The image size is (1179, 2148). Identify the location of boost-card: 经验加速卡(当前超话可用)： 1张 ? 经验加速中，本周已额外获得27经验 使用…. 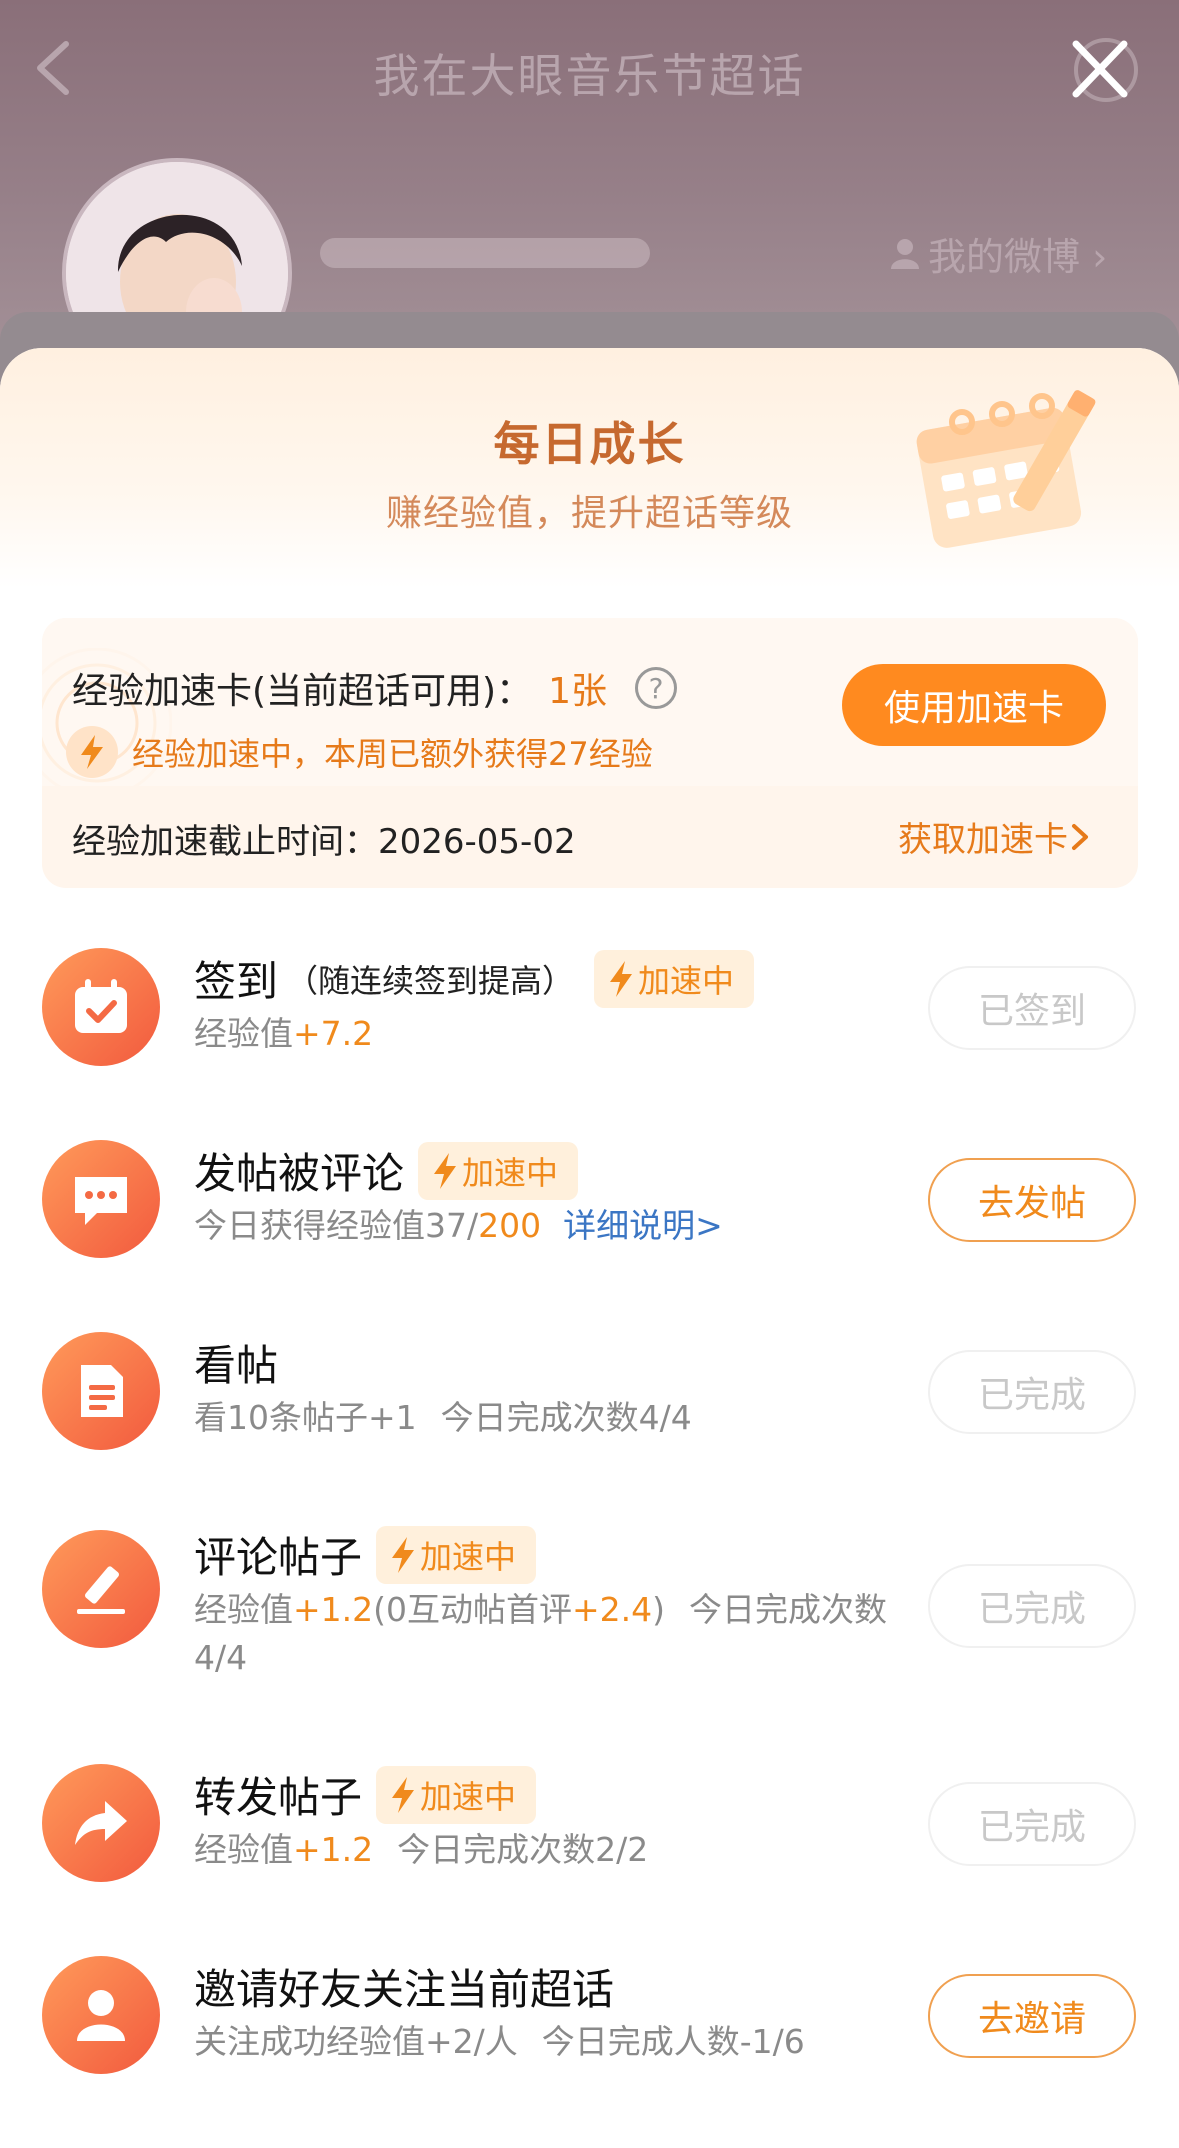
(590, 753).